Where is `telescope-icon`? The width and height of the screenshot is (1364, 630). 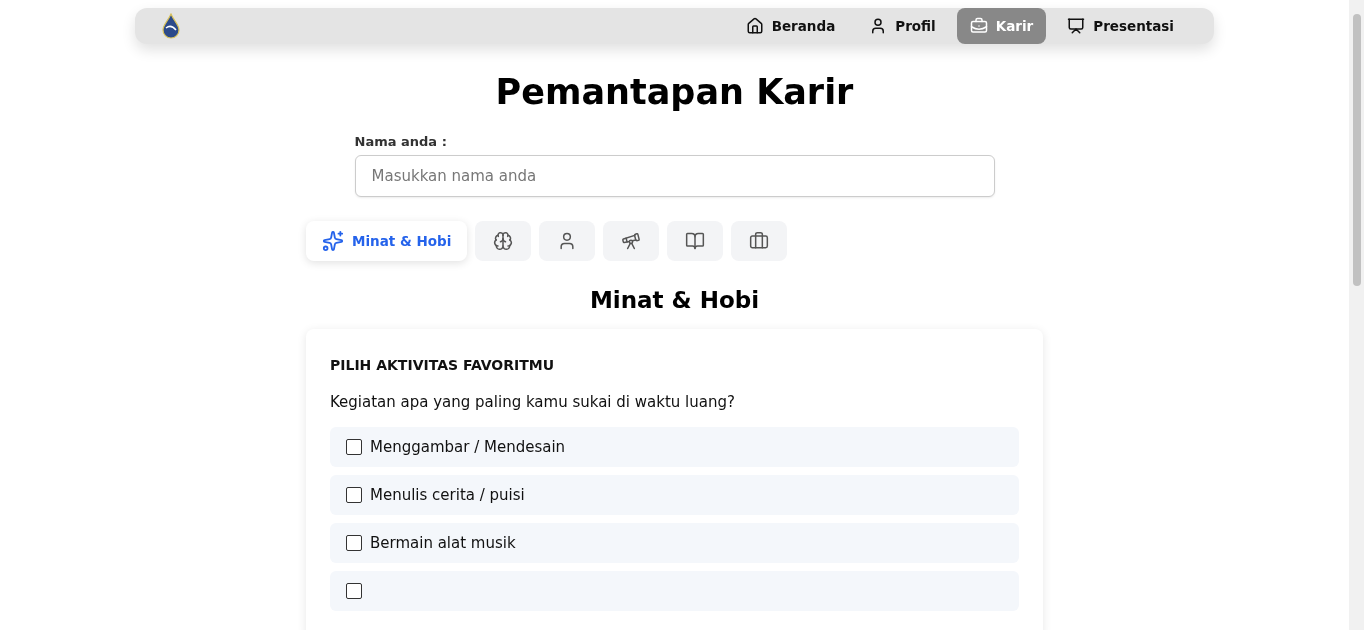
telescope-icon is located at coordinates (631, 241).